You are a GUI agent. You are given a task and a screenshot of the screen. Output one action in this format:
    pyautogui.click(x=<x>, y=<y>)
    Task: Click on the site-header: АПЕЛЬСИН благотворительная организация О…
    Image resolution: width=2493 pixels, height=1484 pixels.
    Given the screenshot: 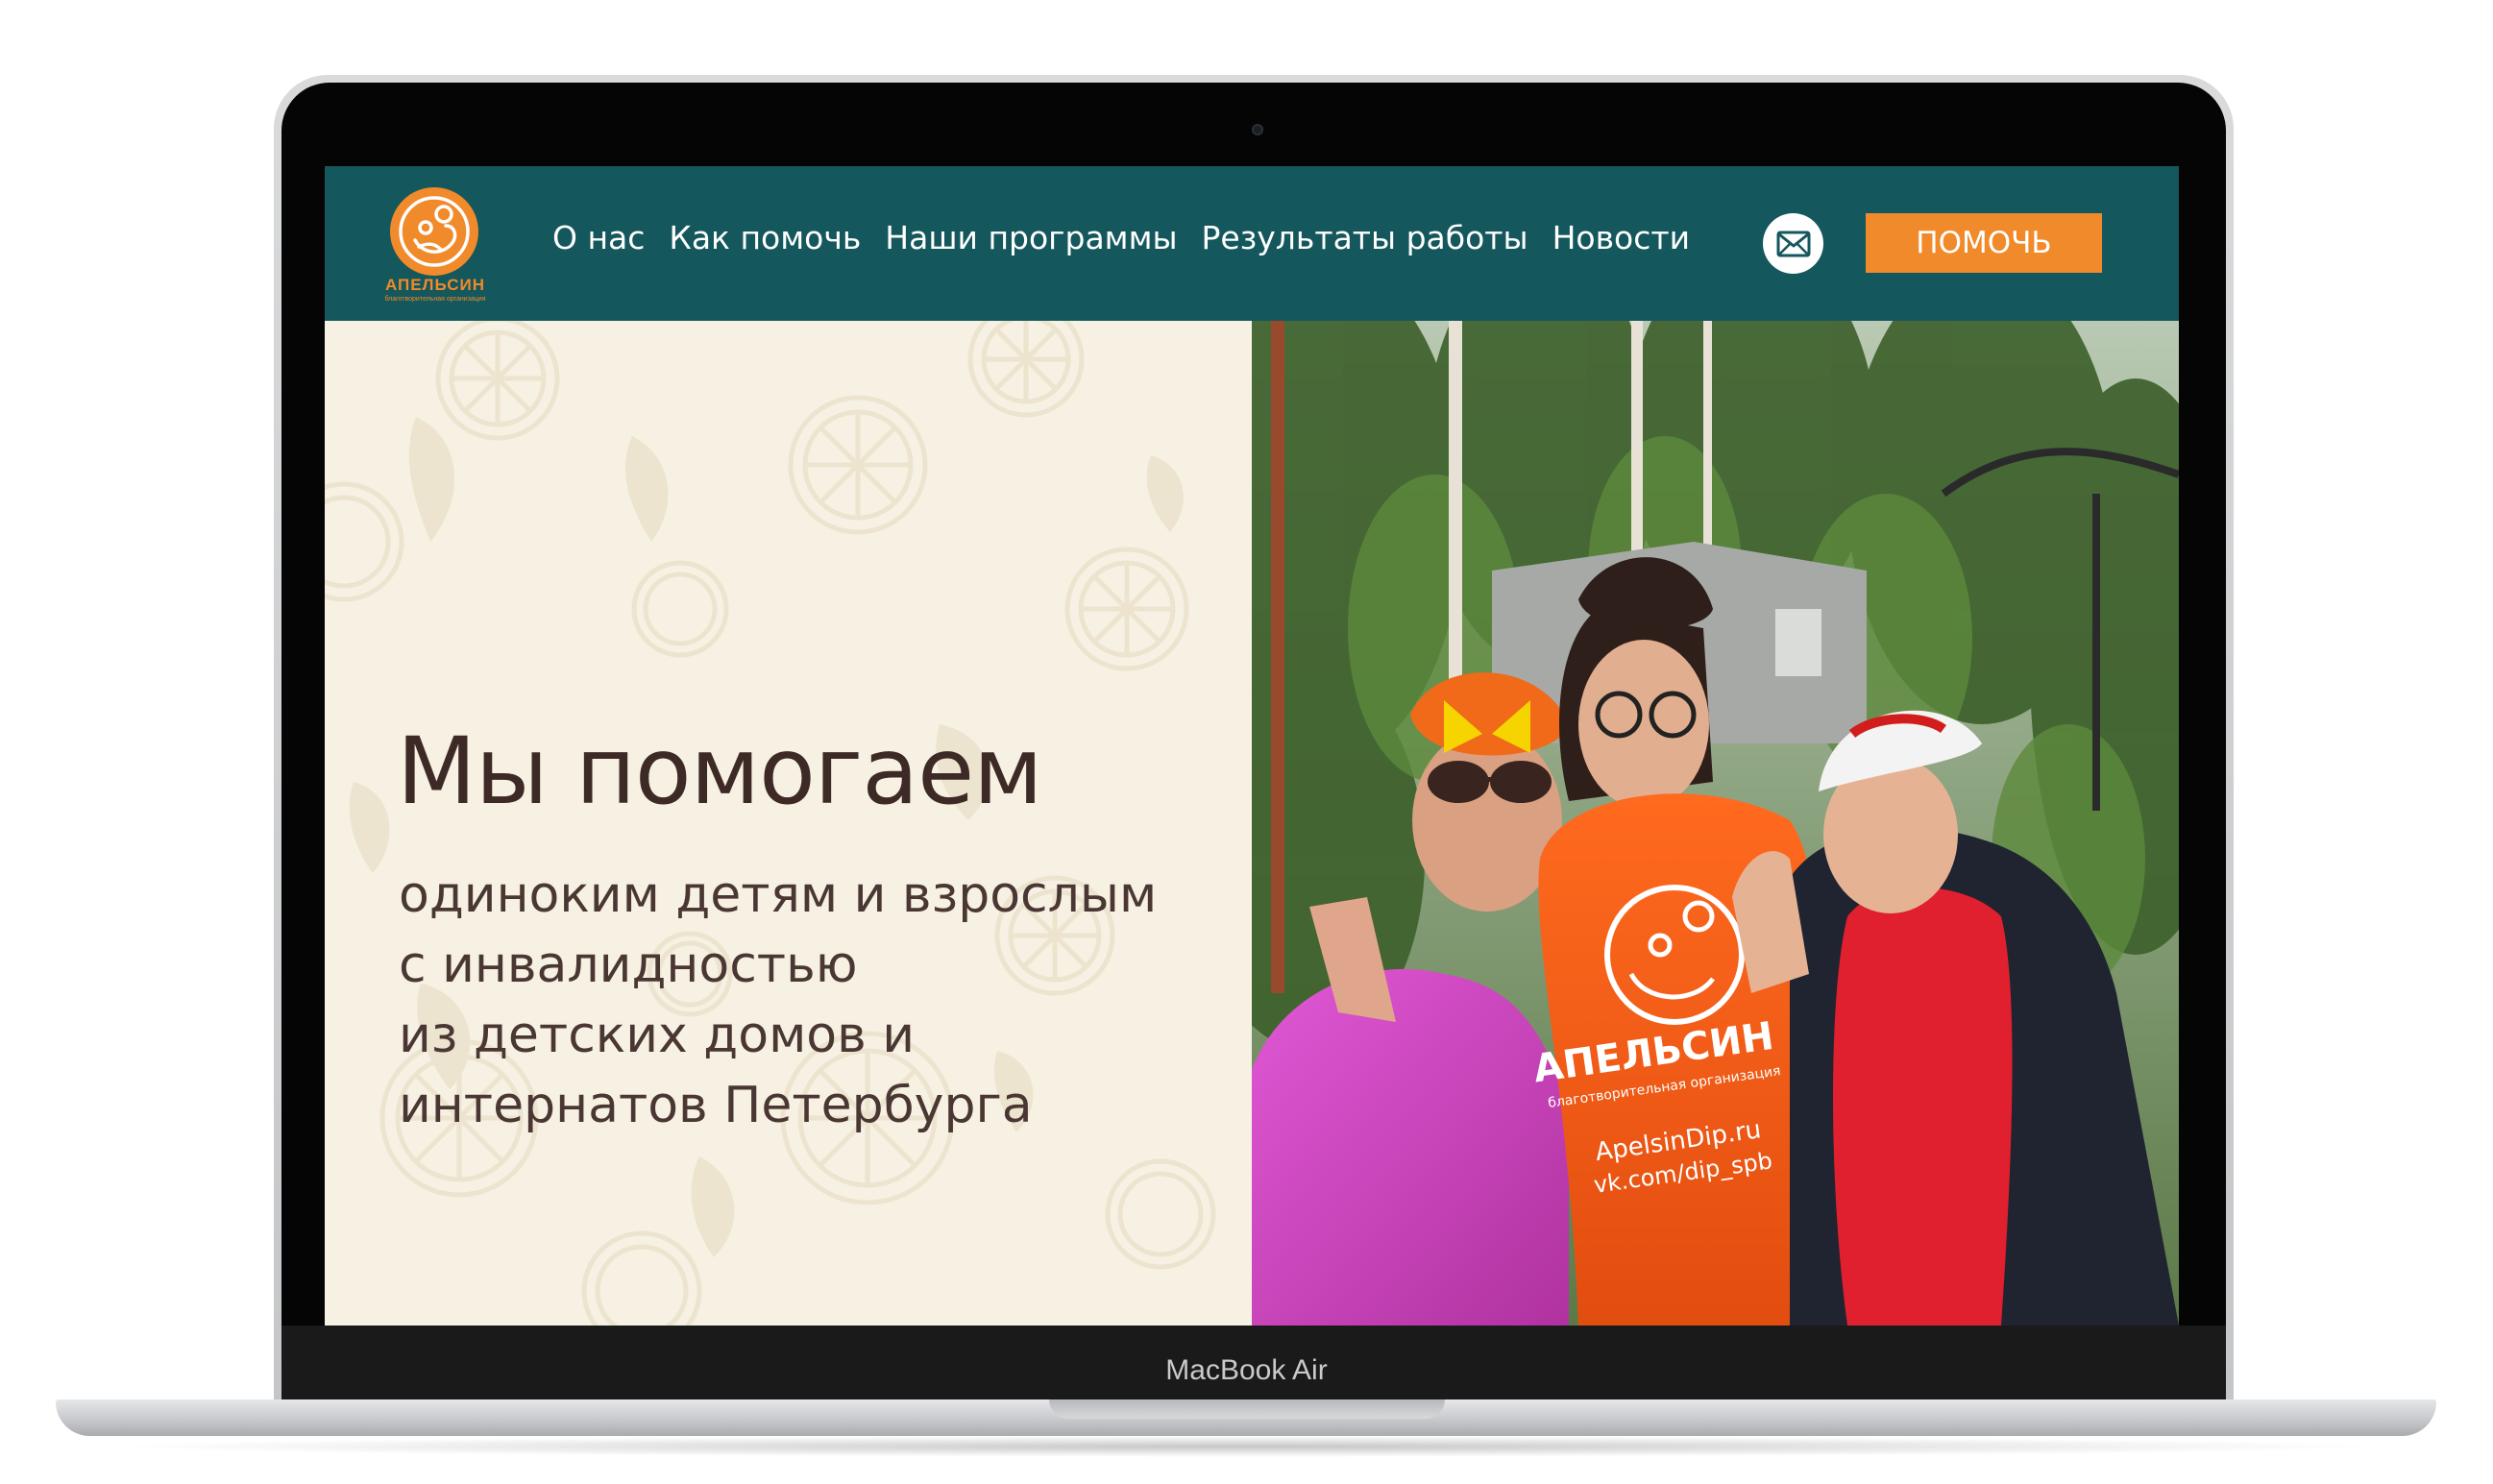 What is the action you would take?
    pyautogui.click(x=1252, y=243)
    